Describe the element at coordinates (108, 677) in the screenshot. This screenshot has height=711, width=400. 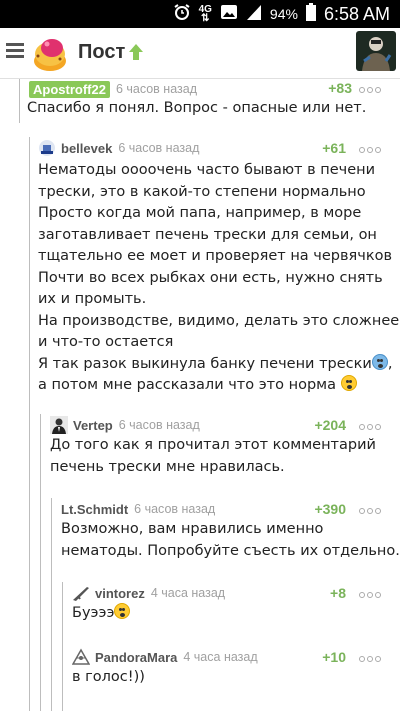
I see `comment-text-line: в голос!))` at that location.